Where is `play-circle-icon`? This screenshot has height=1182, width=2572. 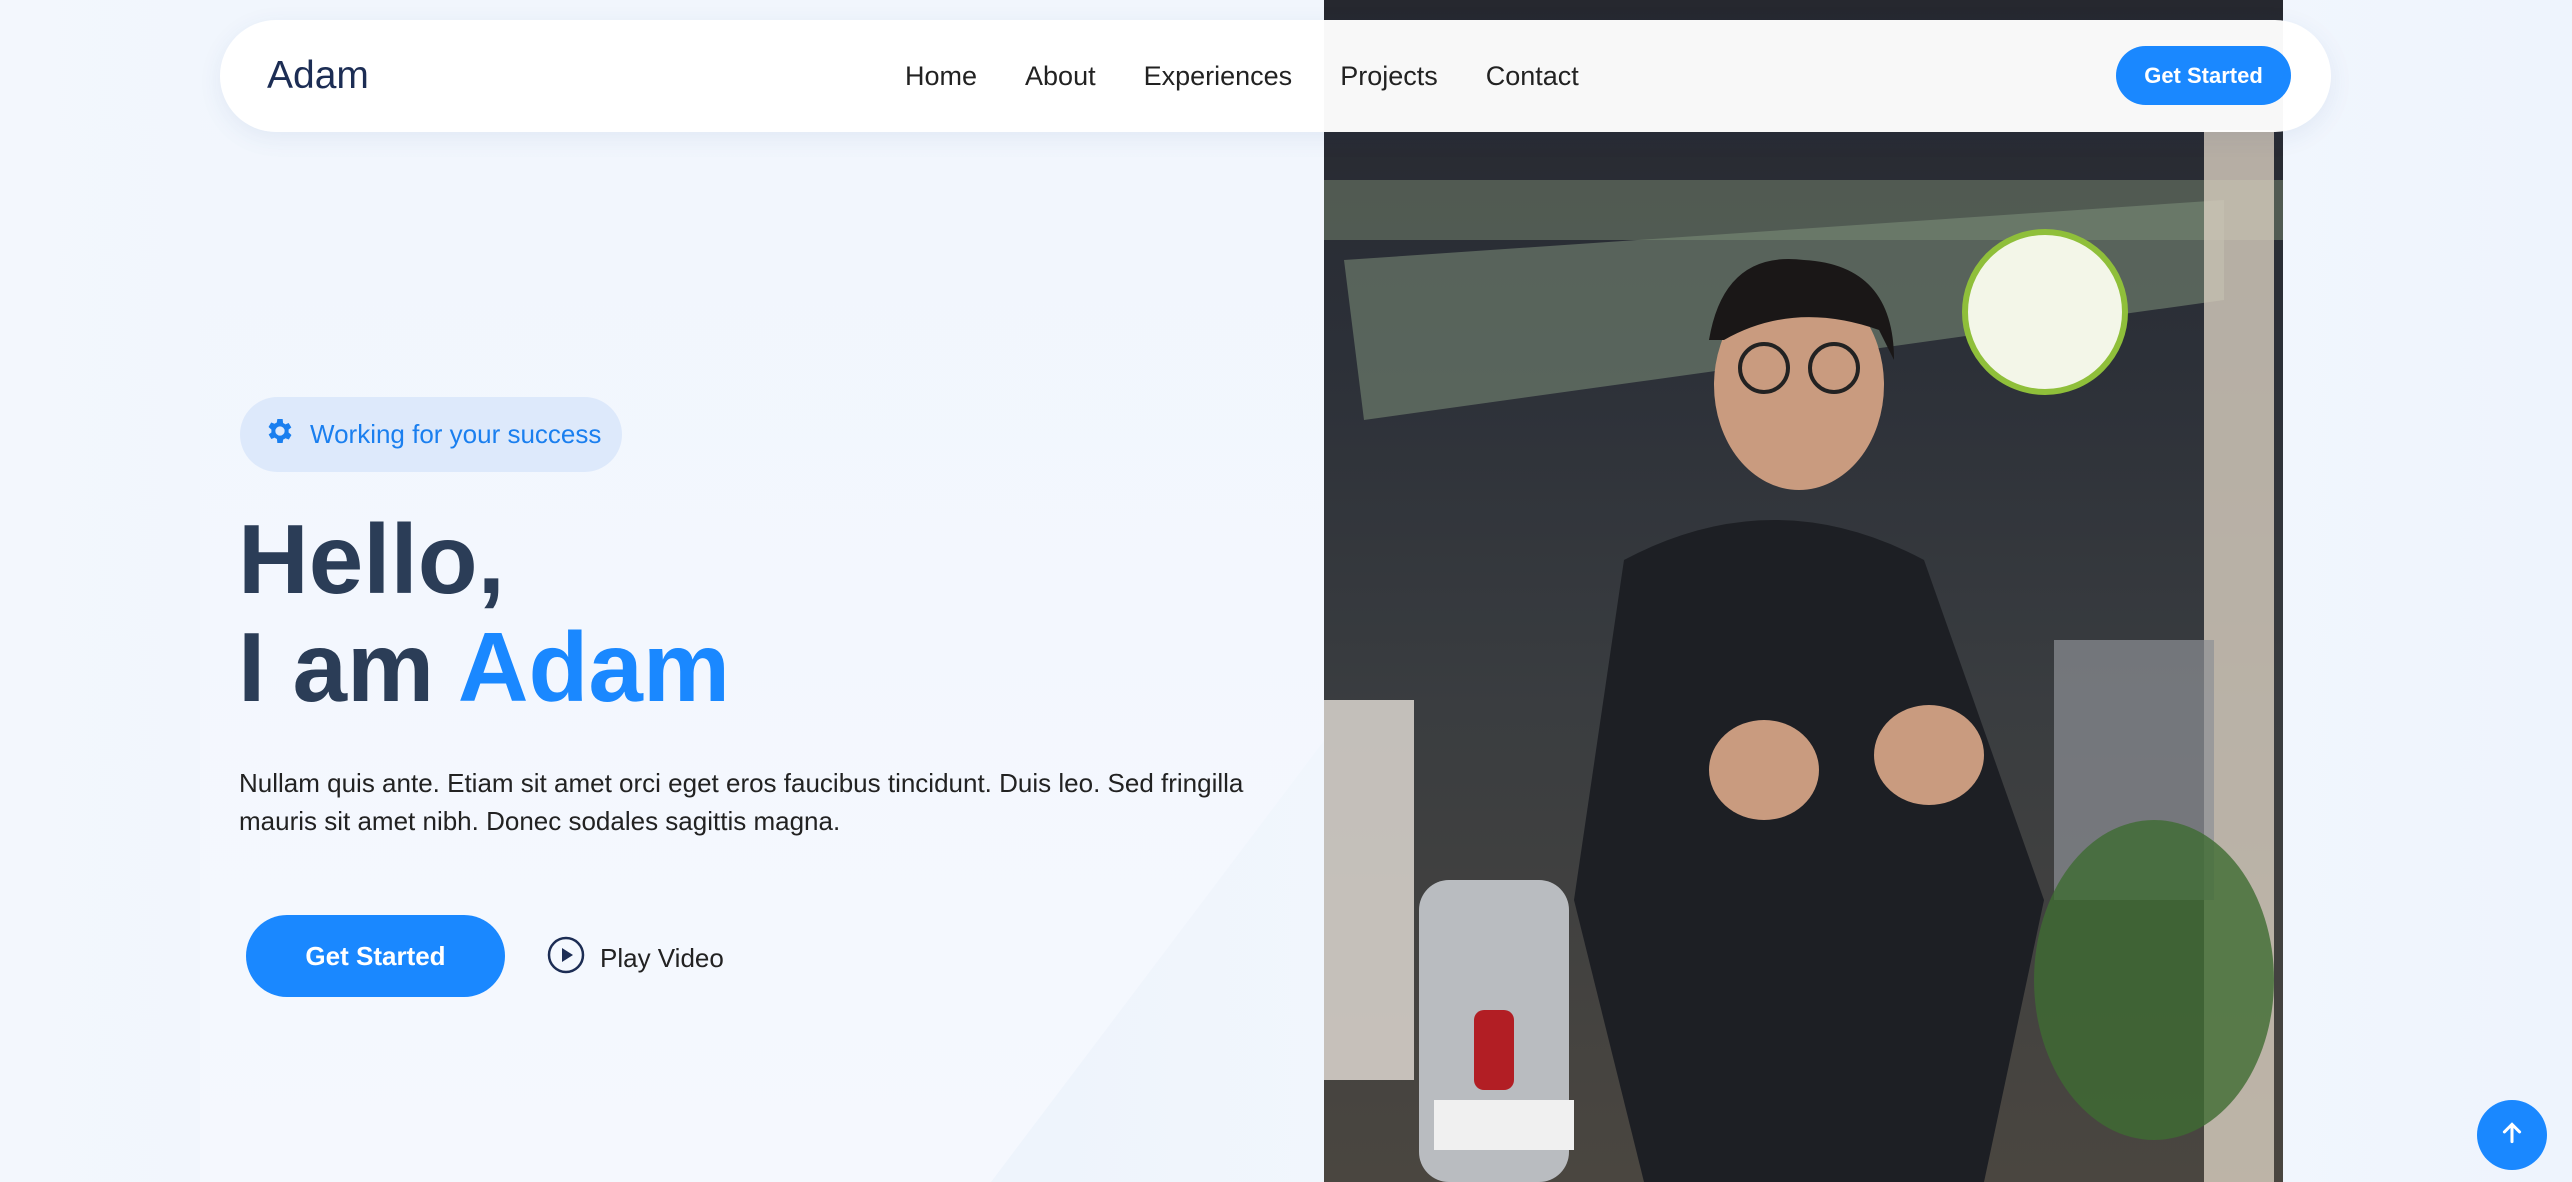 play-circle-icon is located at coordinates (566, 958).